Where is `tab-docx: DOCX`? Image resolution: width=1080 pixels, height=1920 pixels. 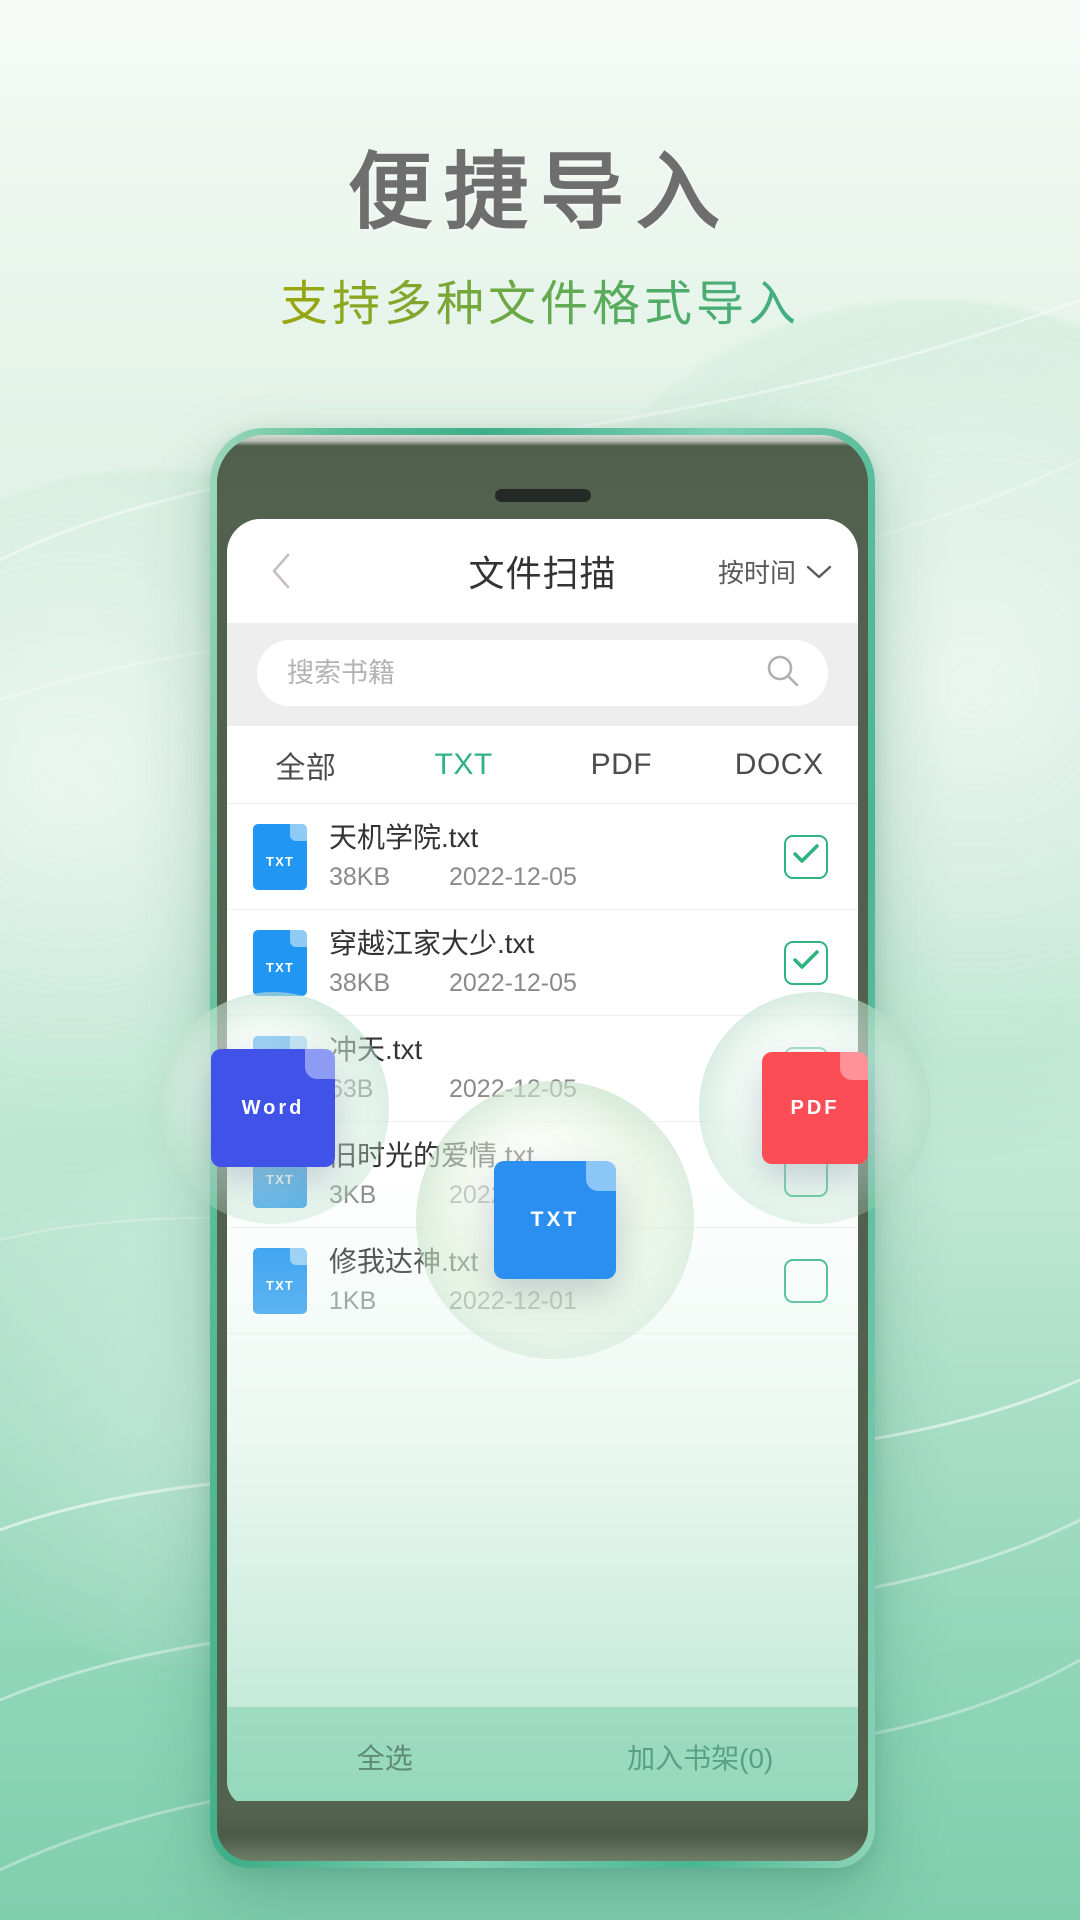
tab-docx: DOCX is located at coordinates (779, 765).